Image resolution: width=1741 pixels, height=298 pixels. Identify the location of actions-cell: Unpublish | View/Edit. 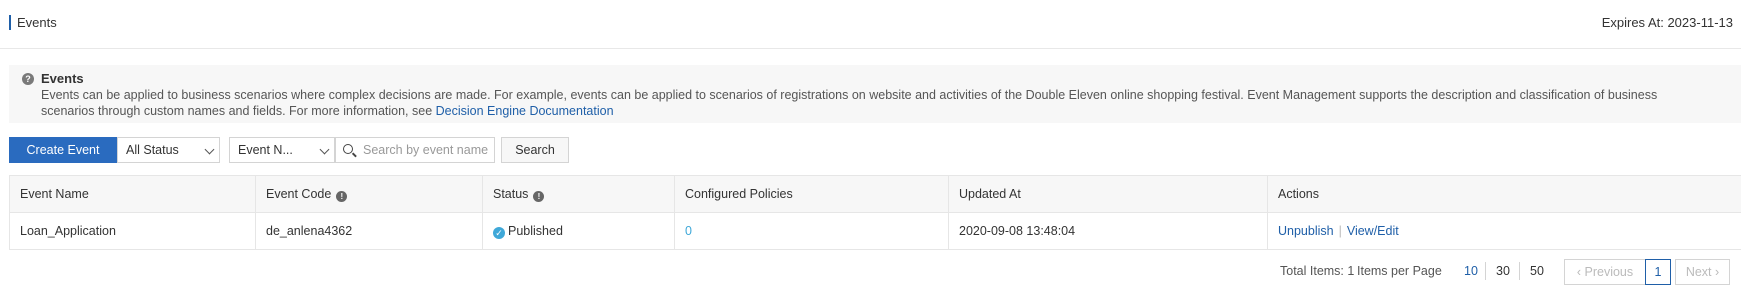
(1504, 231).